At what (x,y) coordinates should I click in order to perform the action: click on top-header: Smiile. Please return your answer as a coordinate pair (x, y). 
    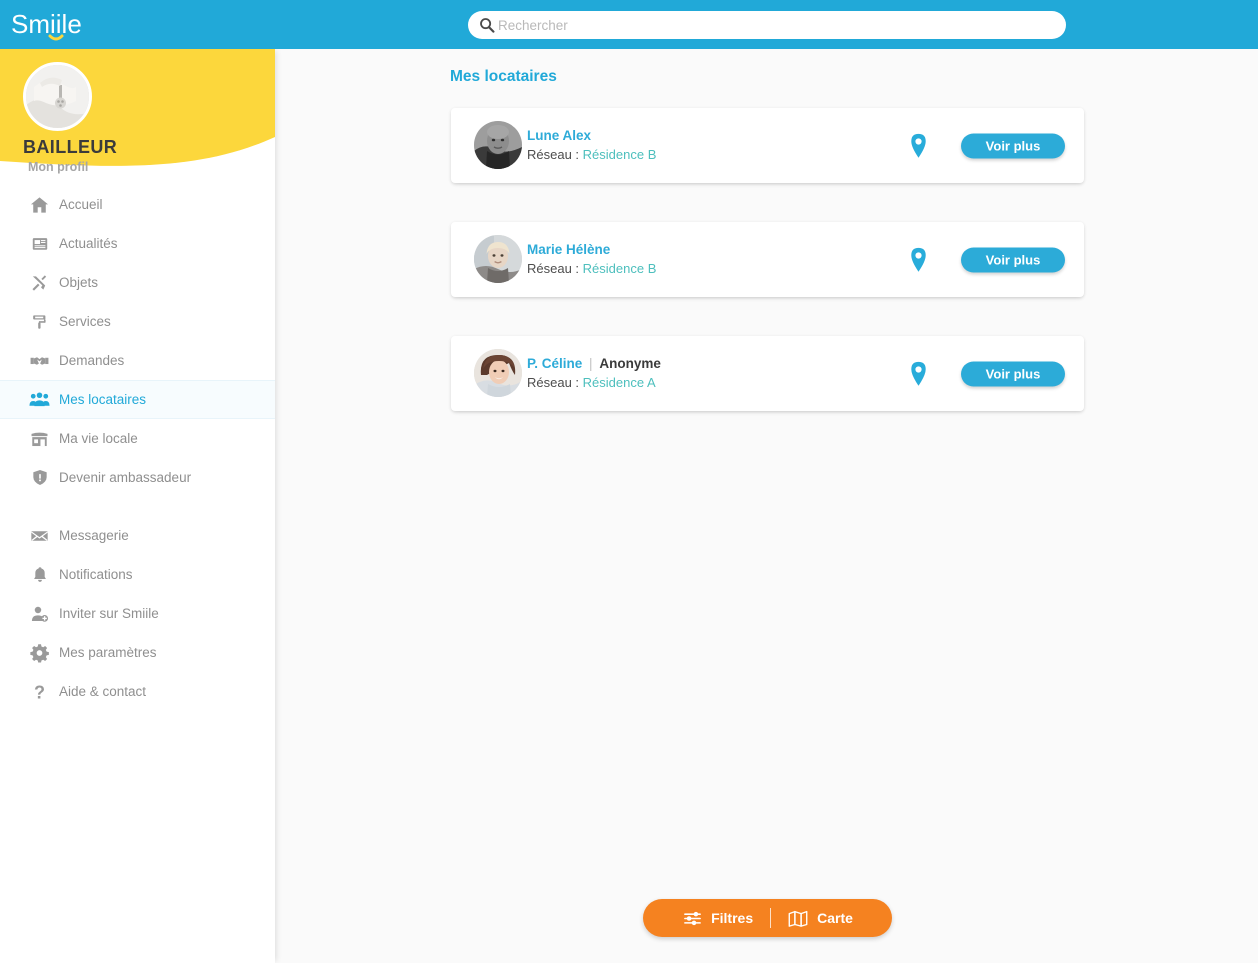
    Looking at the image, I should click on (629, 24).